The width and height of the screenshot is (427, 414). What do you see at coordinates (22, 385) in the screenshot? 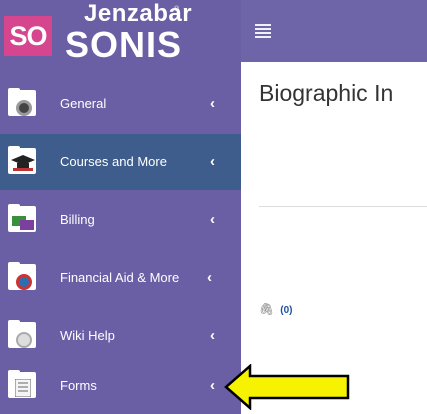
I see `forms-icon` at bounding box center [22, 385].